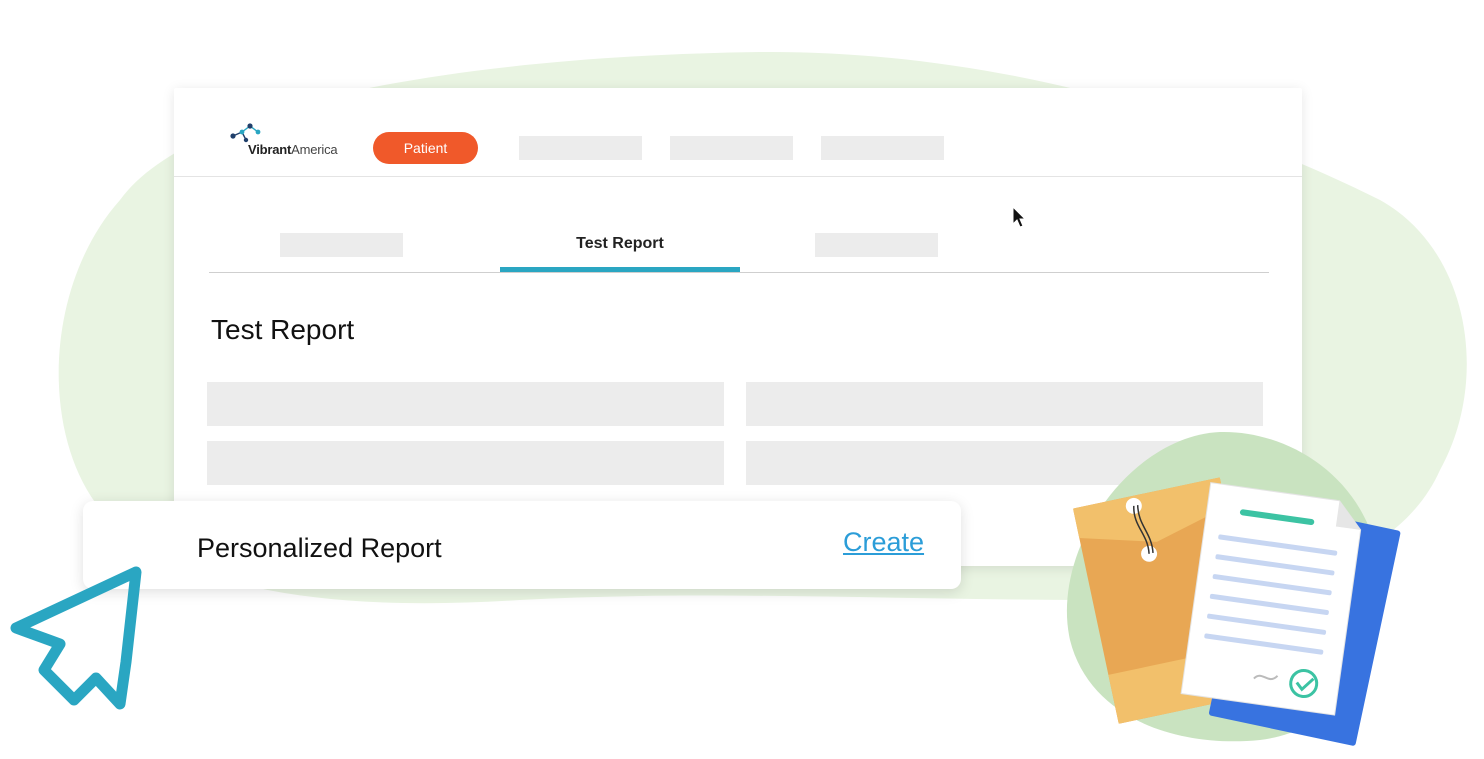 This screenshot has width=1484, height=759. What do you see at coordinates (738, 132) in the screenshot?
I see `top-header: VibrantAmerica Patient` at bounding box center [738, 132].